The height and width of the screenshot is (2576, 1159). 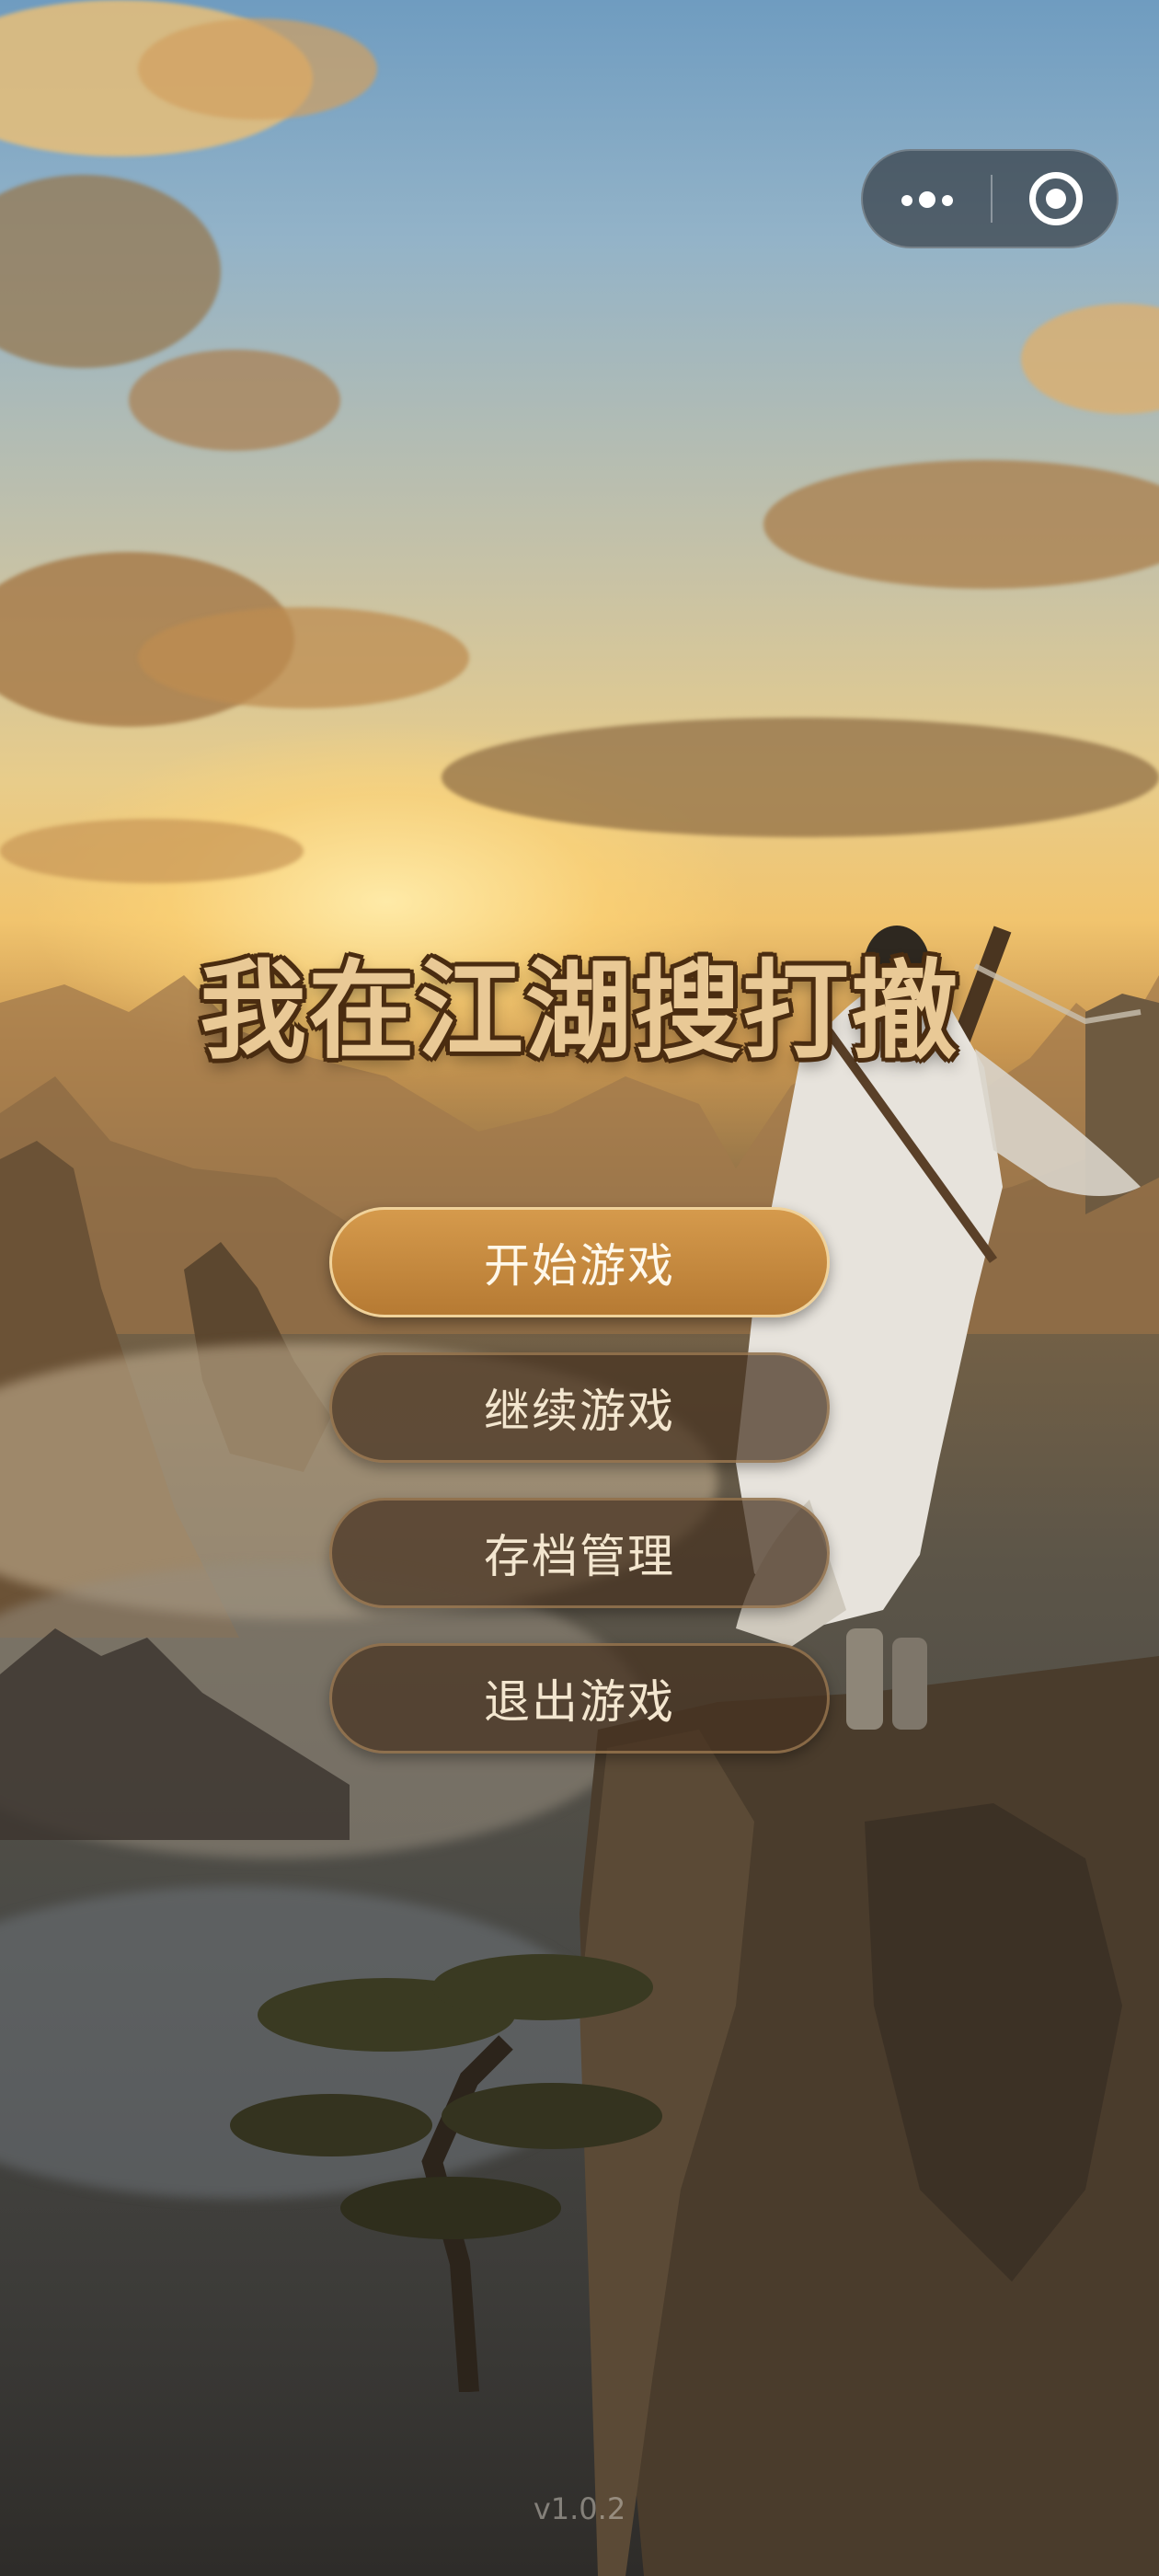 I want to click on version-label: v1.0.2, so click(x=579, y=2508).